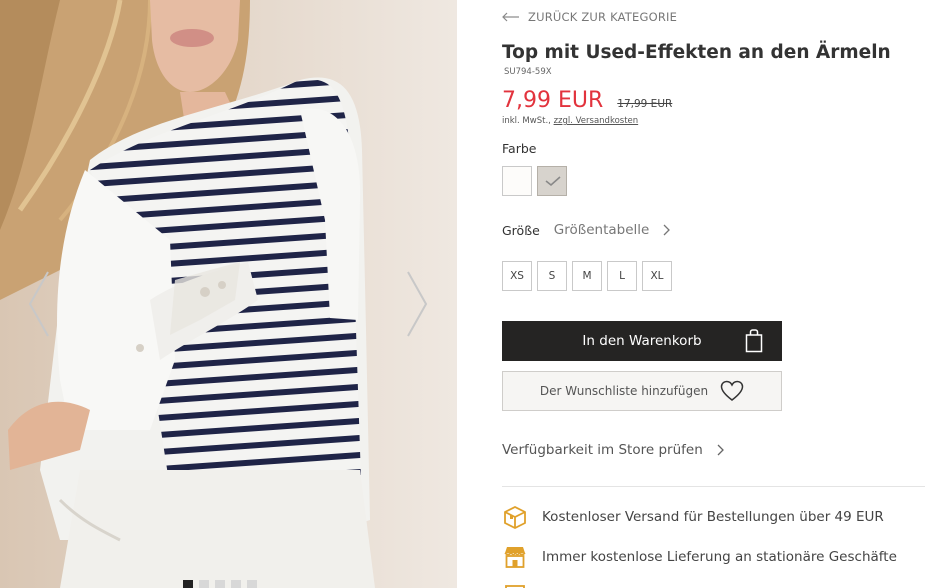 Image resolution: width=925 pixels, height=588 pixels. I want to click on store-icon, so click(515, 557).